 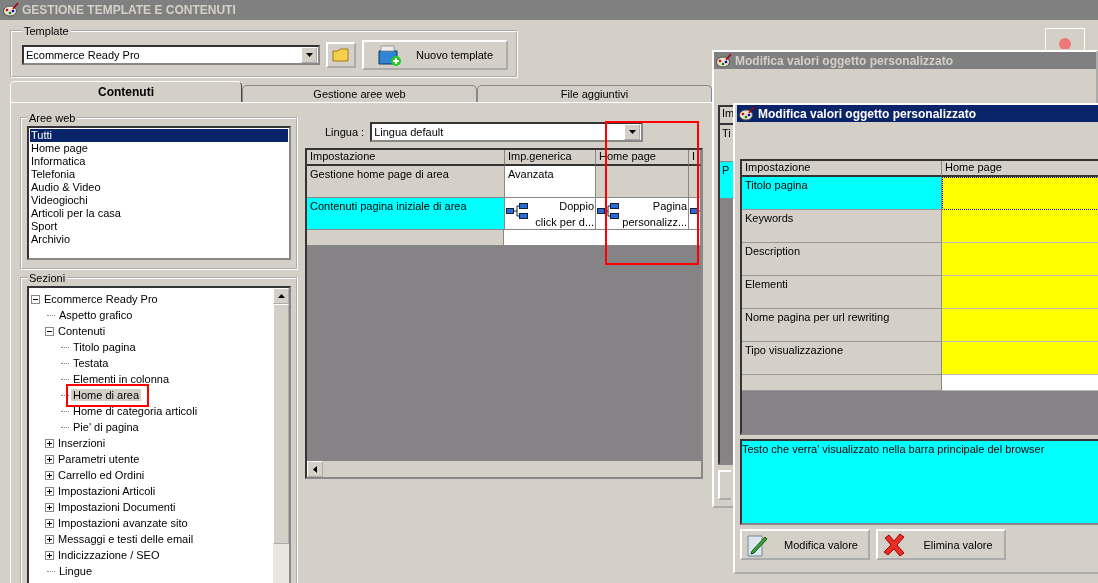 I want to click on column-header: Imp.generica, so click(x=550, y=158).